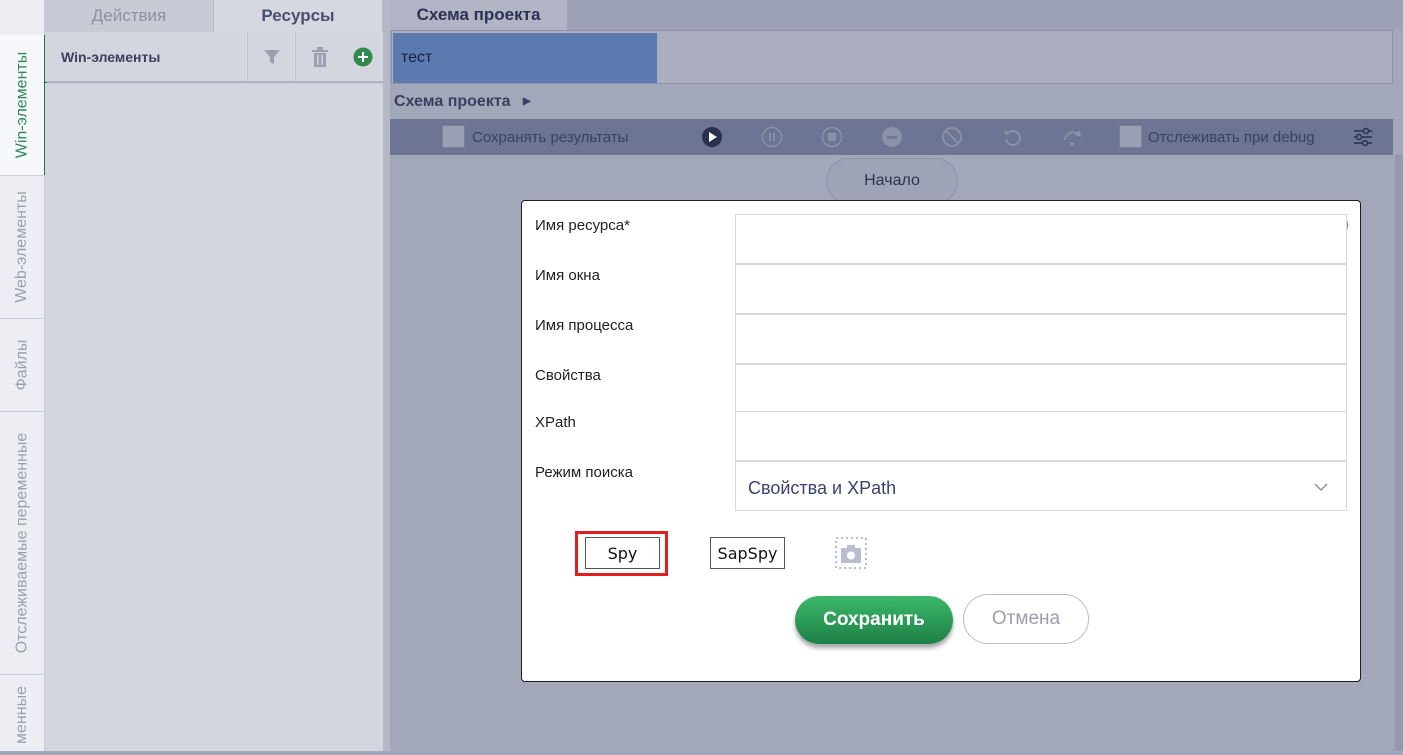 This screenshot has height=755, width=1403. I want to click on vtab-label: менные, so click(21, 715).